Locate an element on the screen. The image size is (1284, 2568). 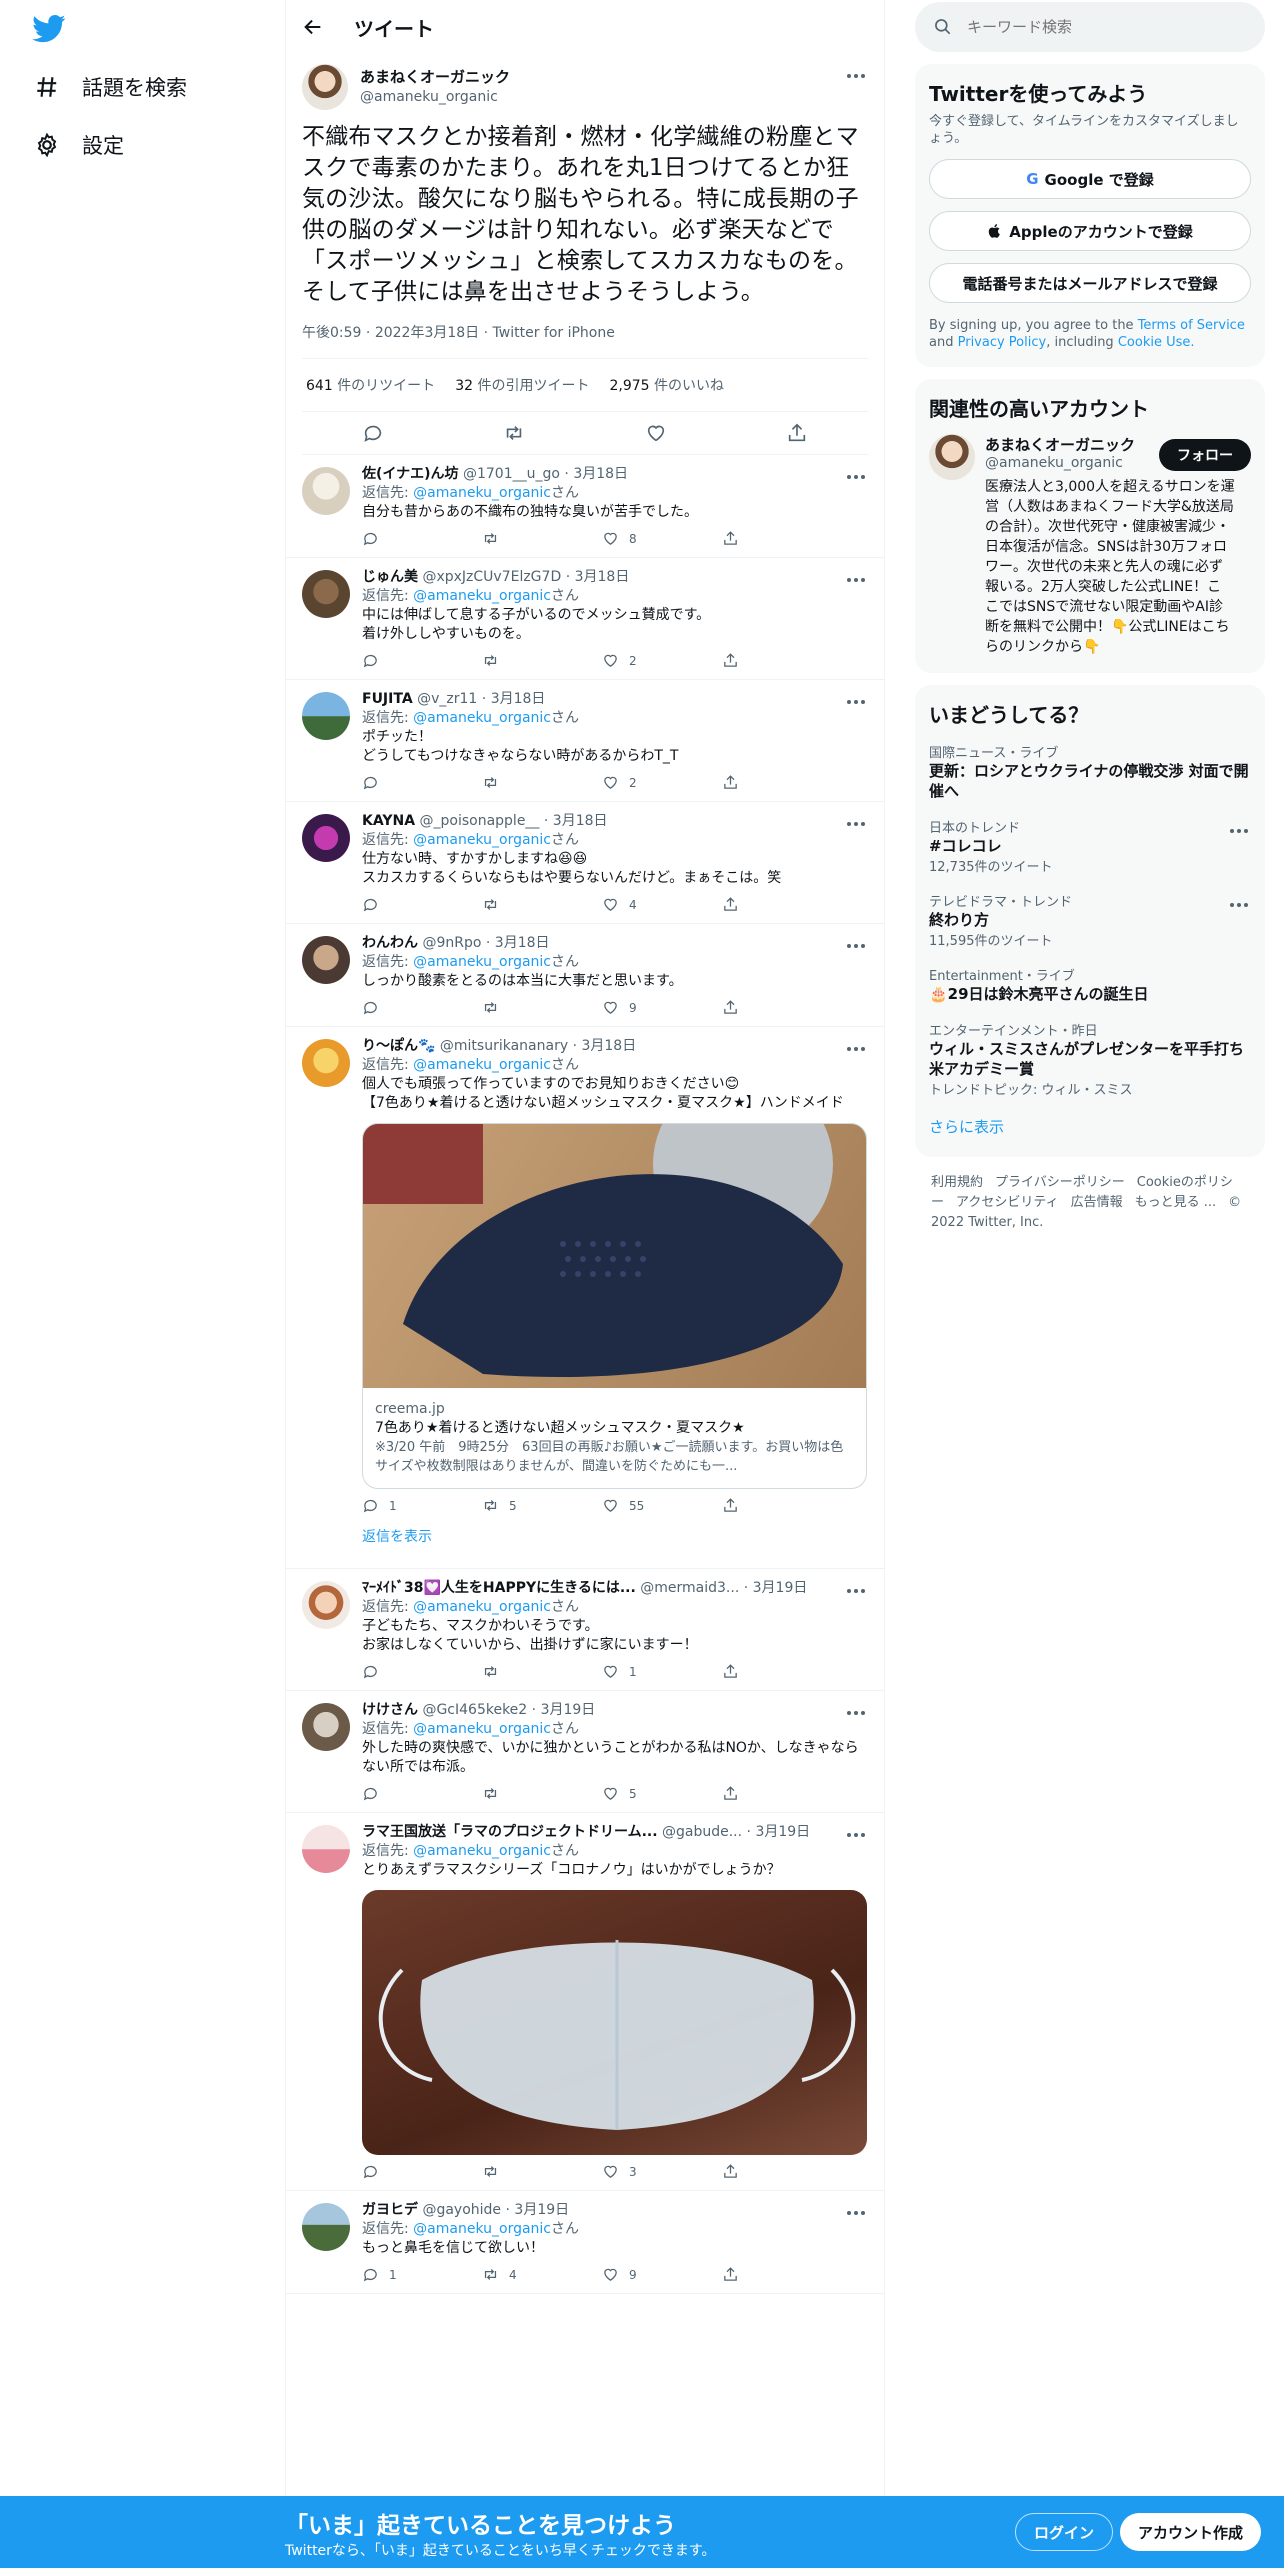
like-stat: 2,975 件のいいね is located at coordinates (666, 385).